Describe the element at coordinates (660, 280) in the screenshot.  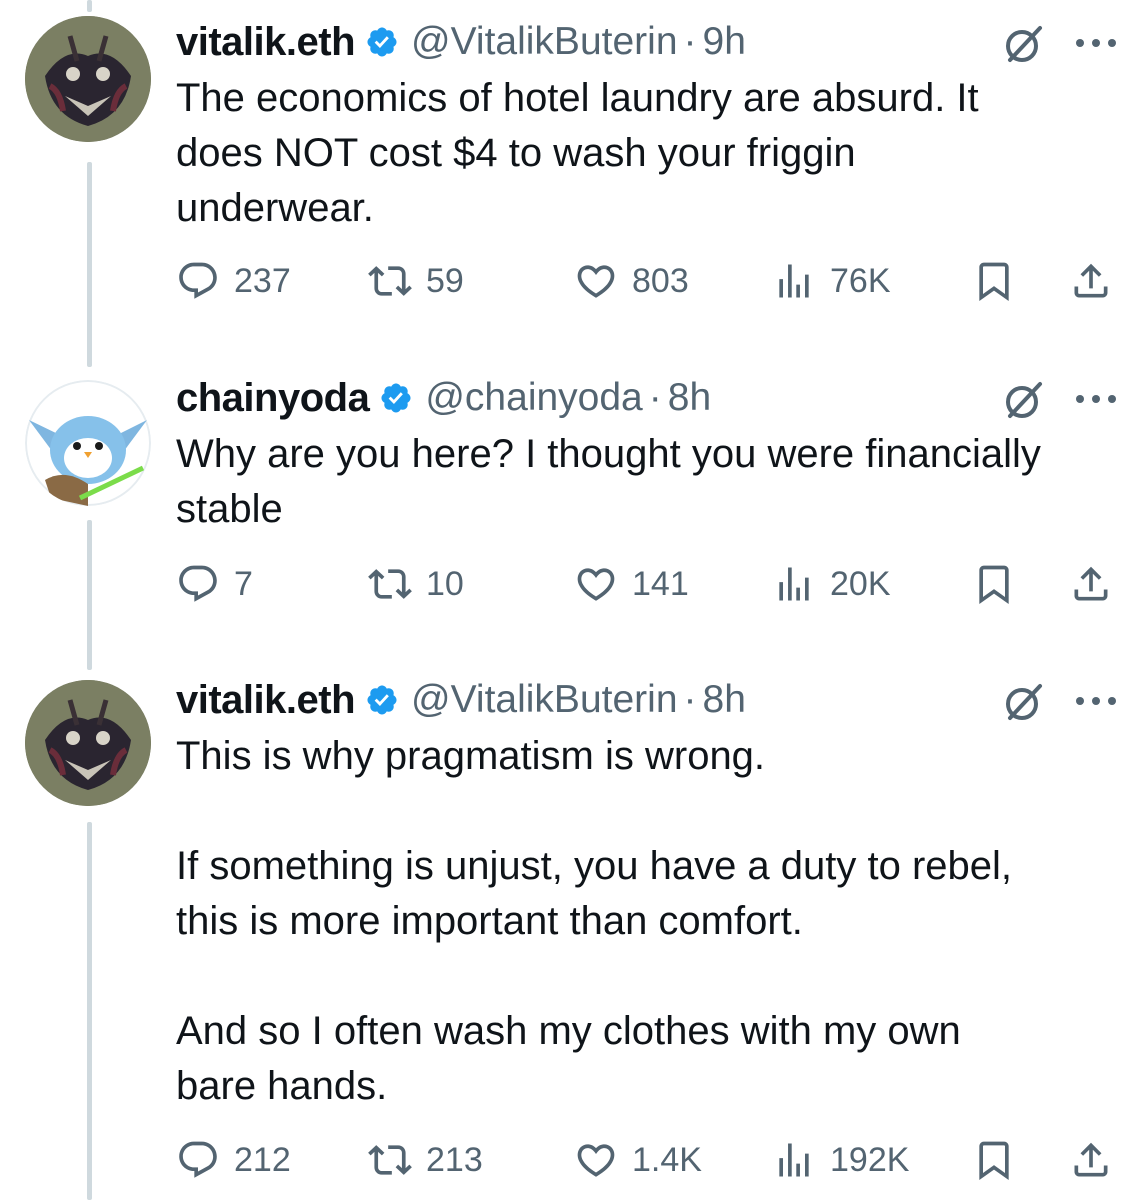
I see `like-count: 803` at that location.